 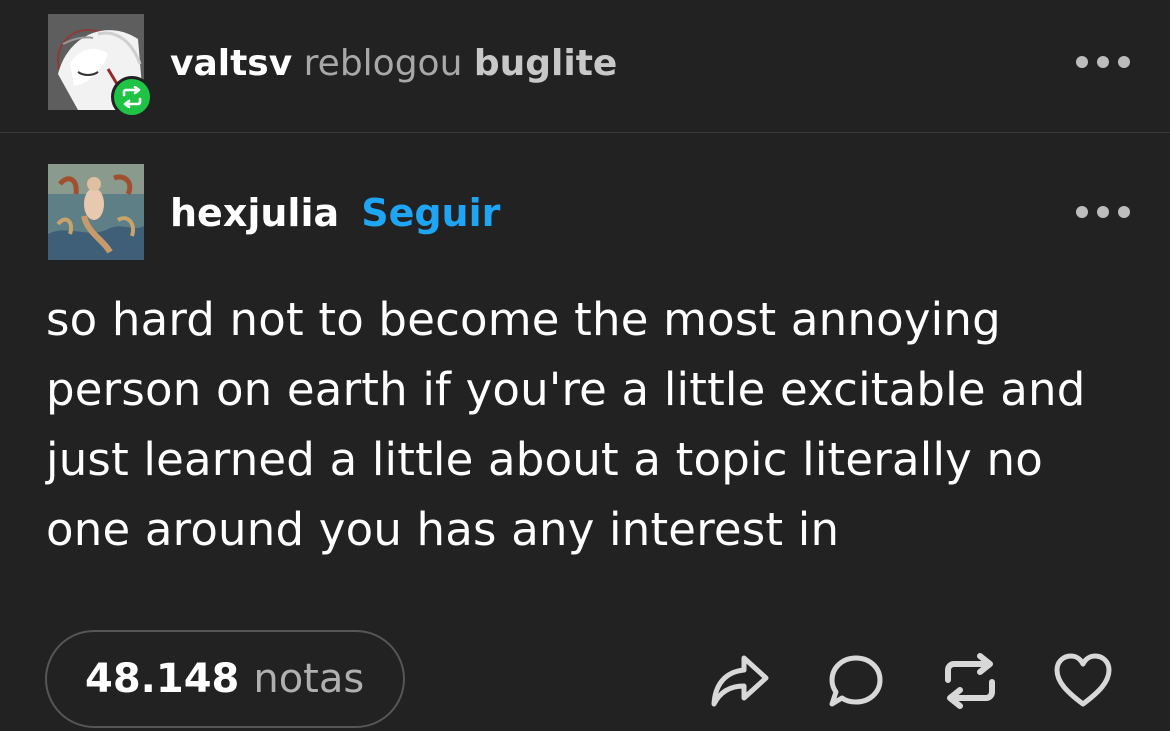 I want to click on reblog-verb: reblogou, so click(x=383, y=63).